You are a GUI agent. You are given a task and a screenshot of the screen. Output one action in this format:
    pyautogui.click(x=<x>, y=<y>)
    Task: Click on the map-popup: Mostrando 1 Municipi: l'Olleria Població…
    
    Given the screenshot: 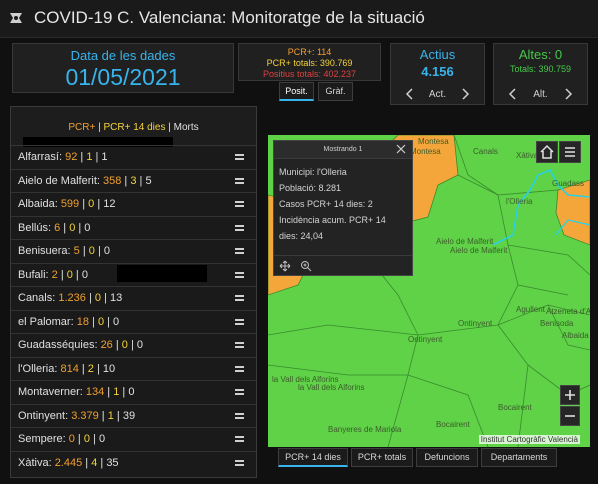 What is the action you would take?
    pyautogui.click(x=343, y=208)
    